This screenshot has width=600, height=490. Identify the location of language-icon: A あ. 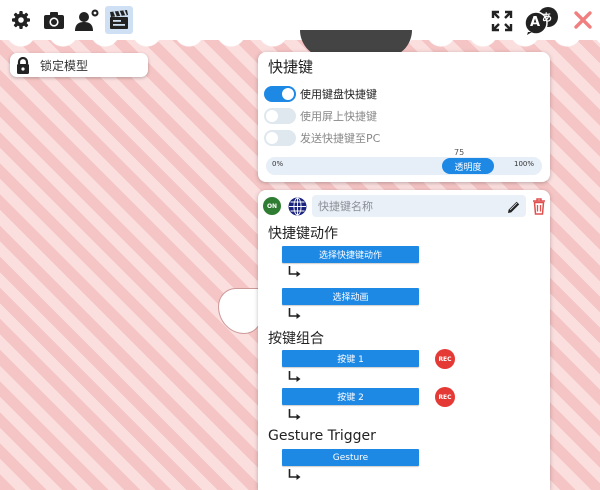
(542, 21).